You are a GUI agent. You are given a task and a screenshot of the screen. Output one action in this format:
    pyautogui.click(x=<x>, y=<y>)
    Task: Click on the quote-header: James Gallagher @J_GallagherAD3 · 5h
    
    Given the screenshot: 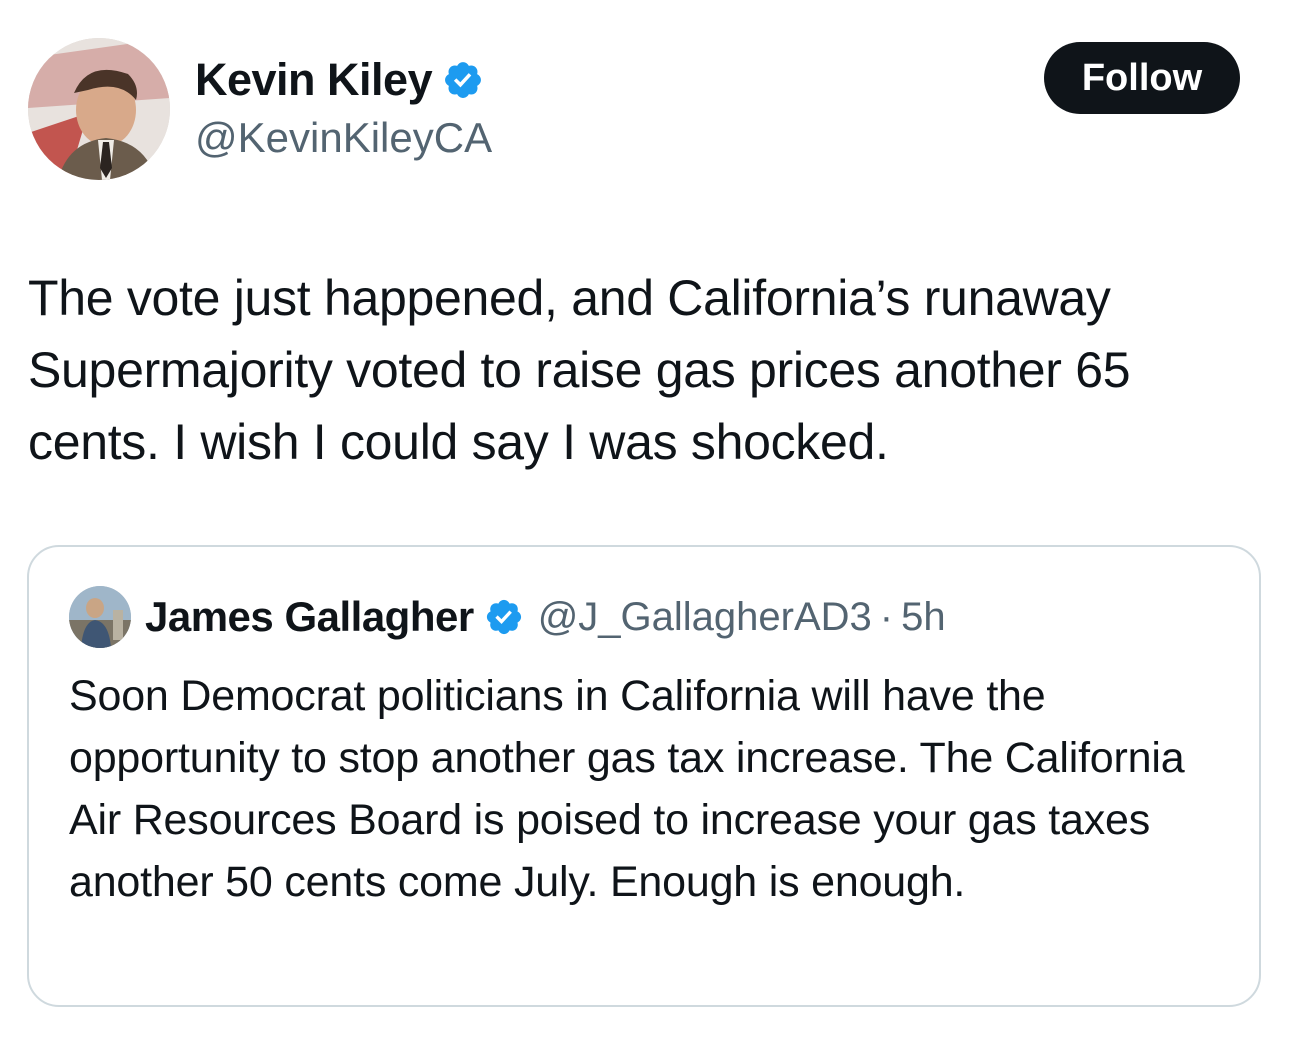 What is the action you would take?
    pyautogui.click(x=507, y=617)
    